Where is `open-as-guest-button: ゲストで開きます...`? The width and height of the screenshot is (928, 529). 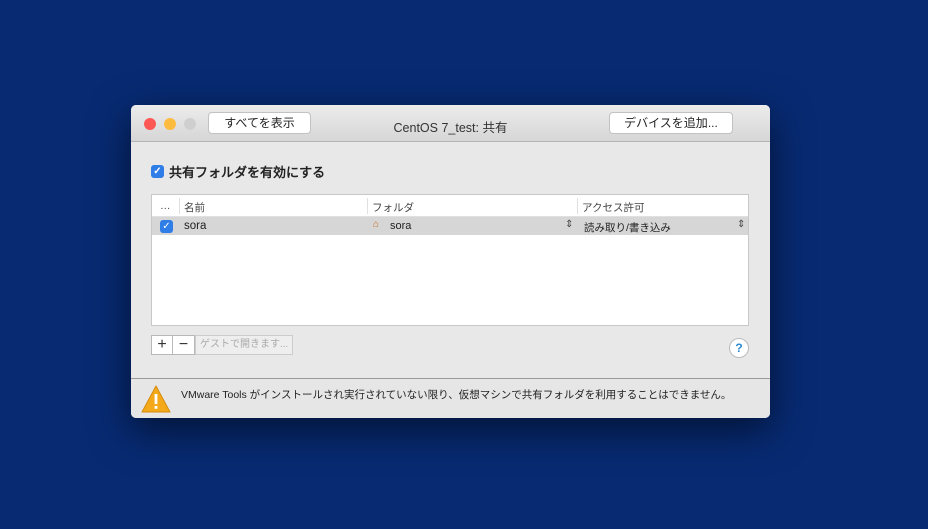
open-as-guest-button: ゲストで開きます... is located at coordinates (244, 345).